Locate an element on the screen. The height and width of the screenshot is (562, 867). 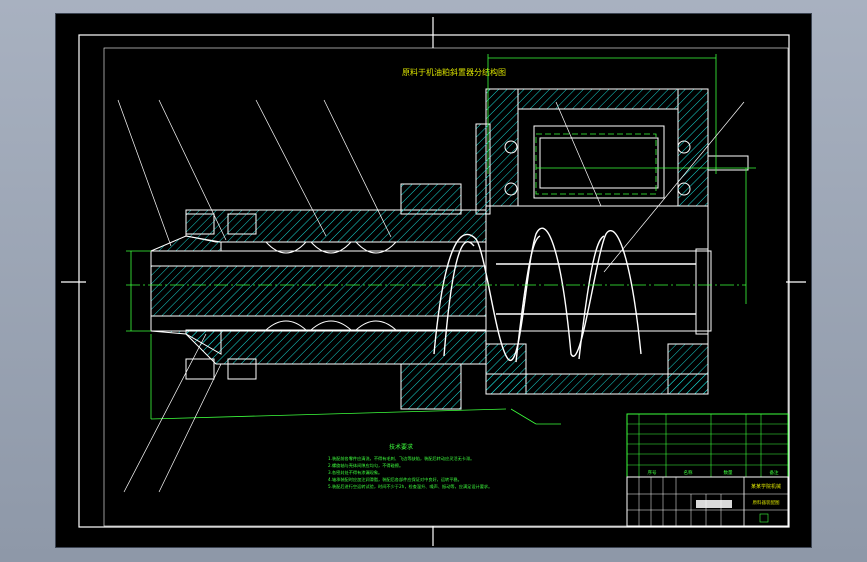
drawing-name: 原料器装配图 is located at coordinates (766, 502).